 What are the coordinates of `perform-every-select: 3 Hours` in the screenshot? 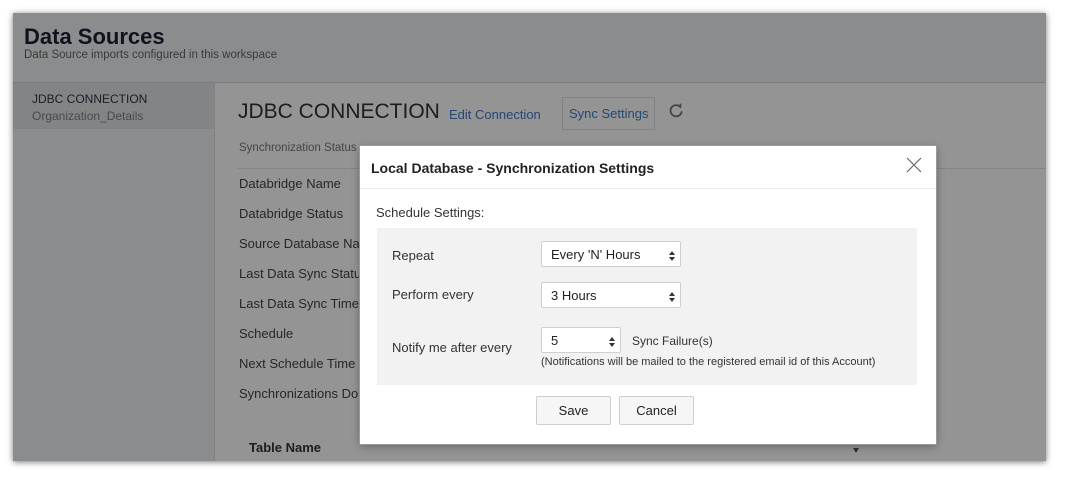 It's located at (611, 295).